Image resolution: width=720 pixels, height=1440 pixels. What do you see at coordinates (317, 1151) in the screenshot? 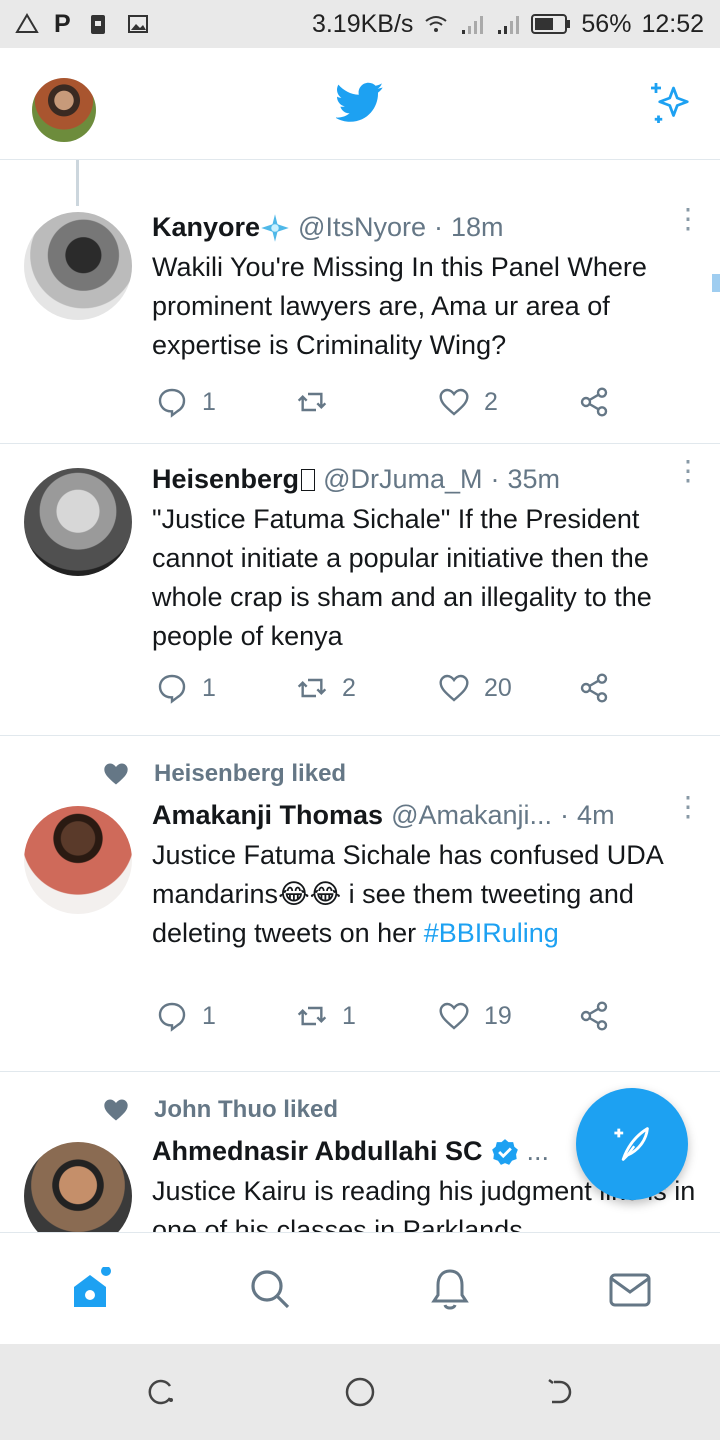
I see `tweet-author-name: Ahmednasir Abdullahi SC` at bounding box center [317, 1151].